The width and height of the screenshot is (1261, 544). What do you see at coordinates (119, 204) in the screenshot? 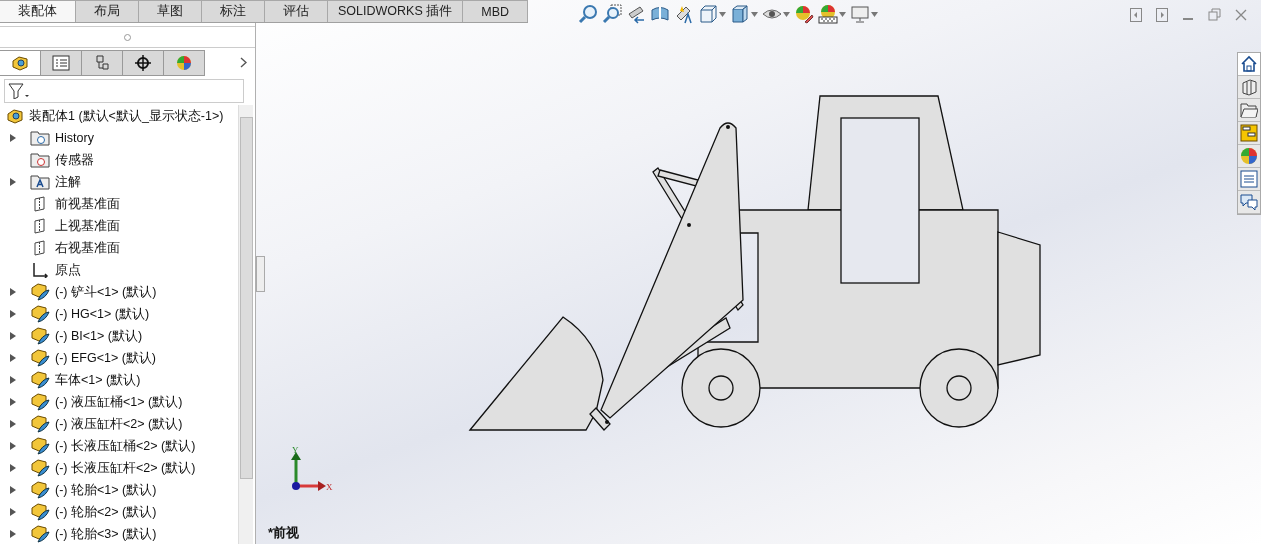
I see `tree-item: 前视基准面` at bounding box center [119, 204].